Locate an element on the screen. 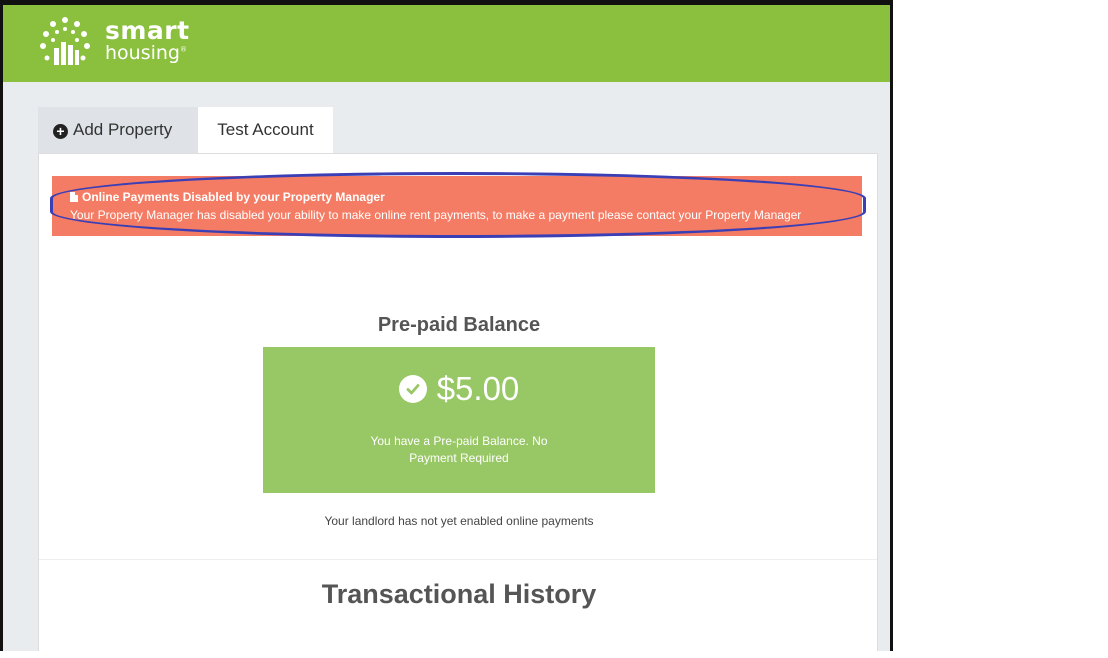 The image size is (1108, 658). logo-word-smart: smart is located at coordinates (147, 30).